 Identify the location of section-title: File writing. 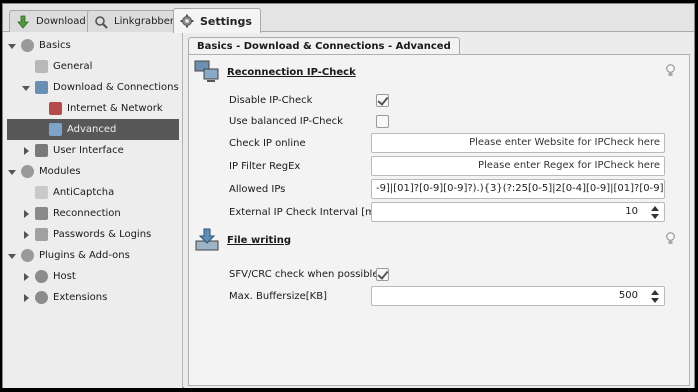
(259, 240).